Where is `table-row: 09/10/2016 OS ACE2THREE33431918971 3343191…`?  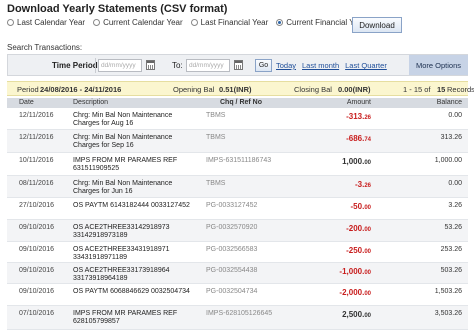
table-row: 09/10/2016 OS ACE2THREE33431918971 3343191… is located at coordinates (237, 252).